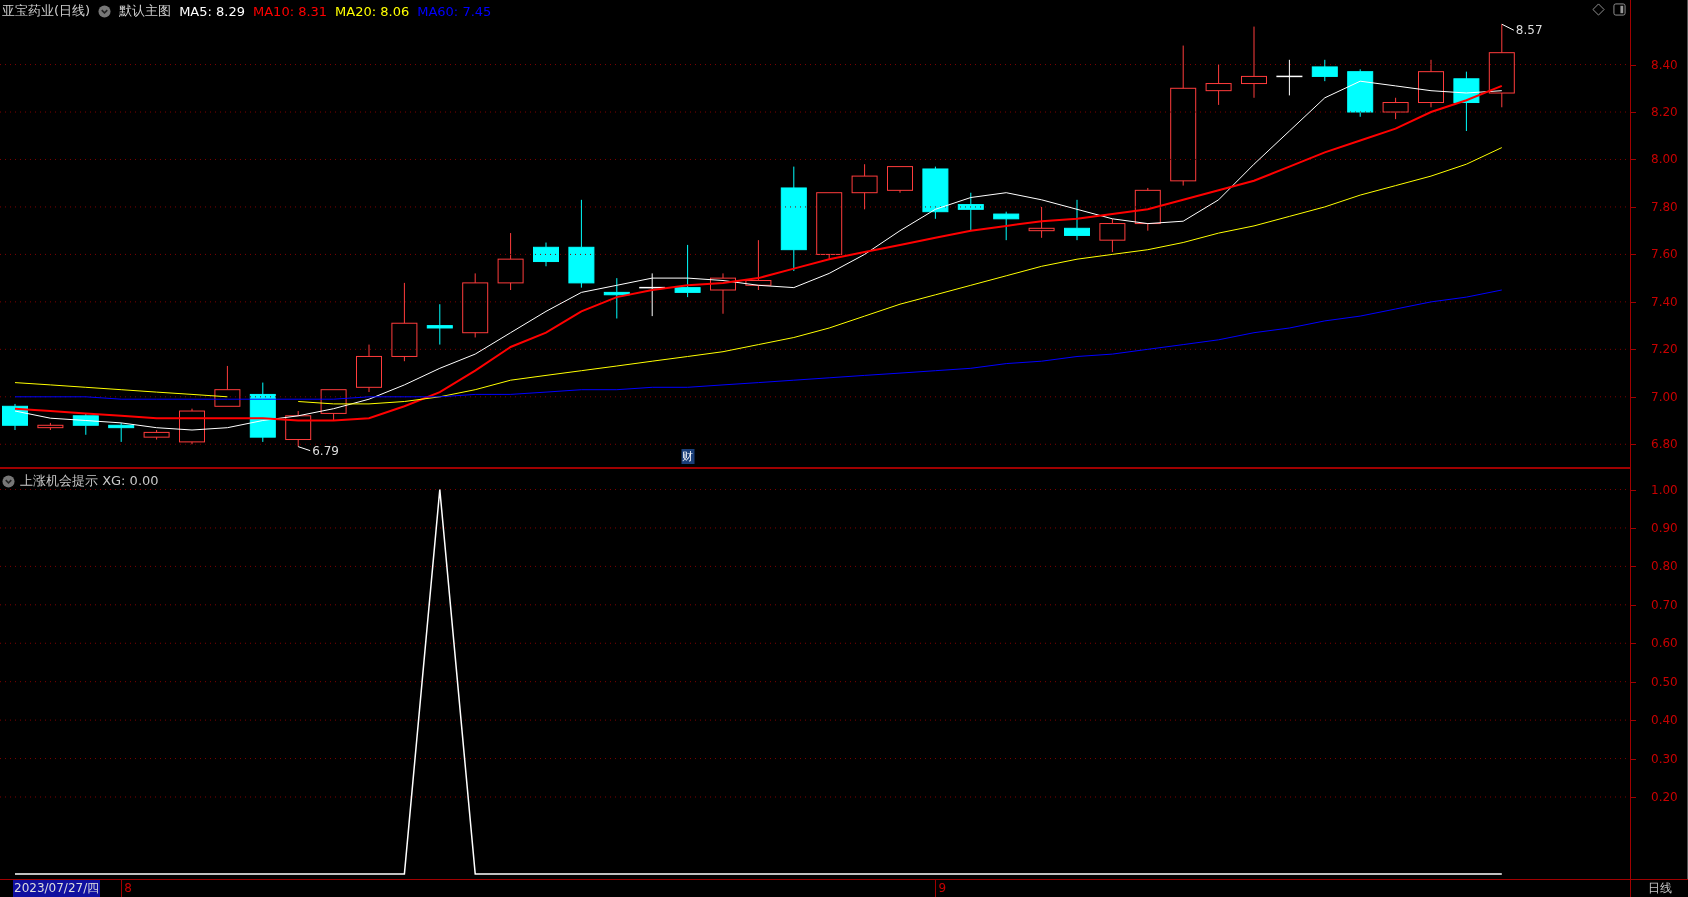  I want to click on axis-label: 7.00, so click(1664, 396).